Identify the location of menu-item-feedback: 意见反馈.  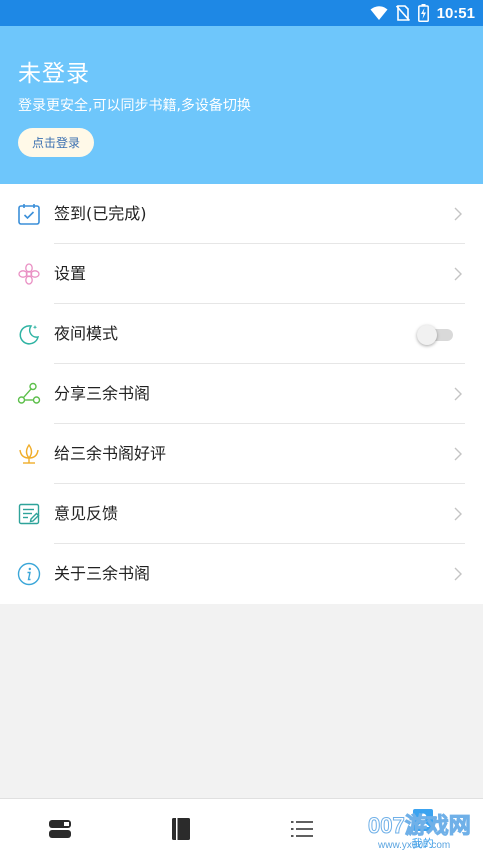
(241, 514).